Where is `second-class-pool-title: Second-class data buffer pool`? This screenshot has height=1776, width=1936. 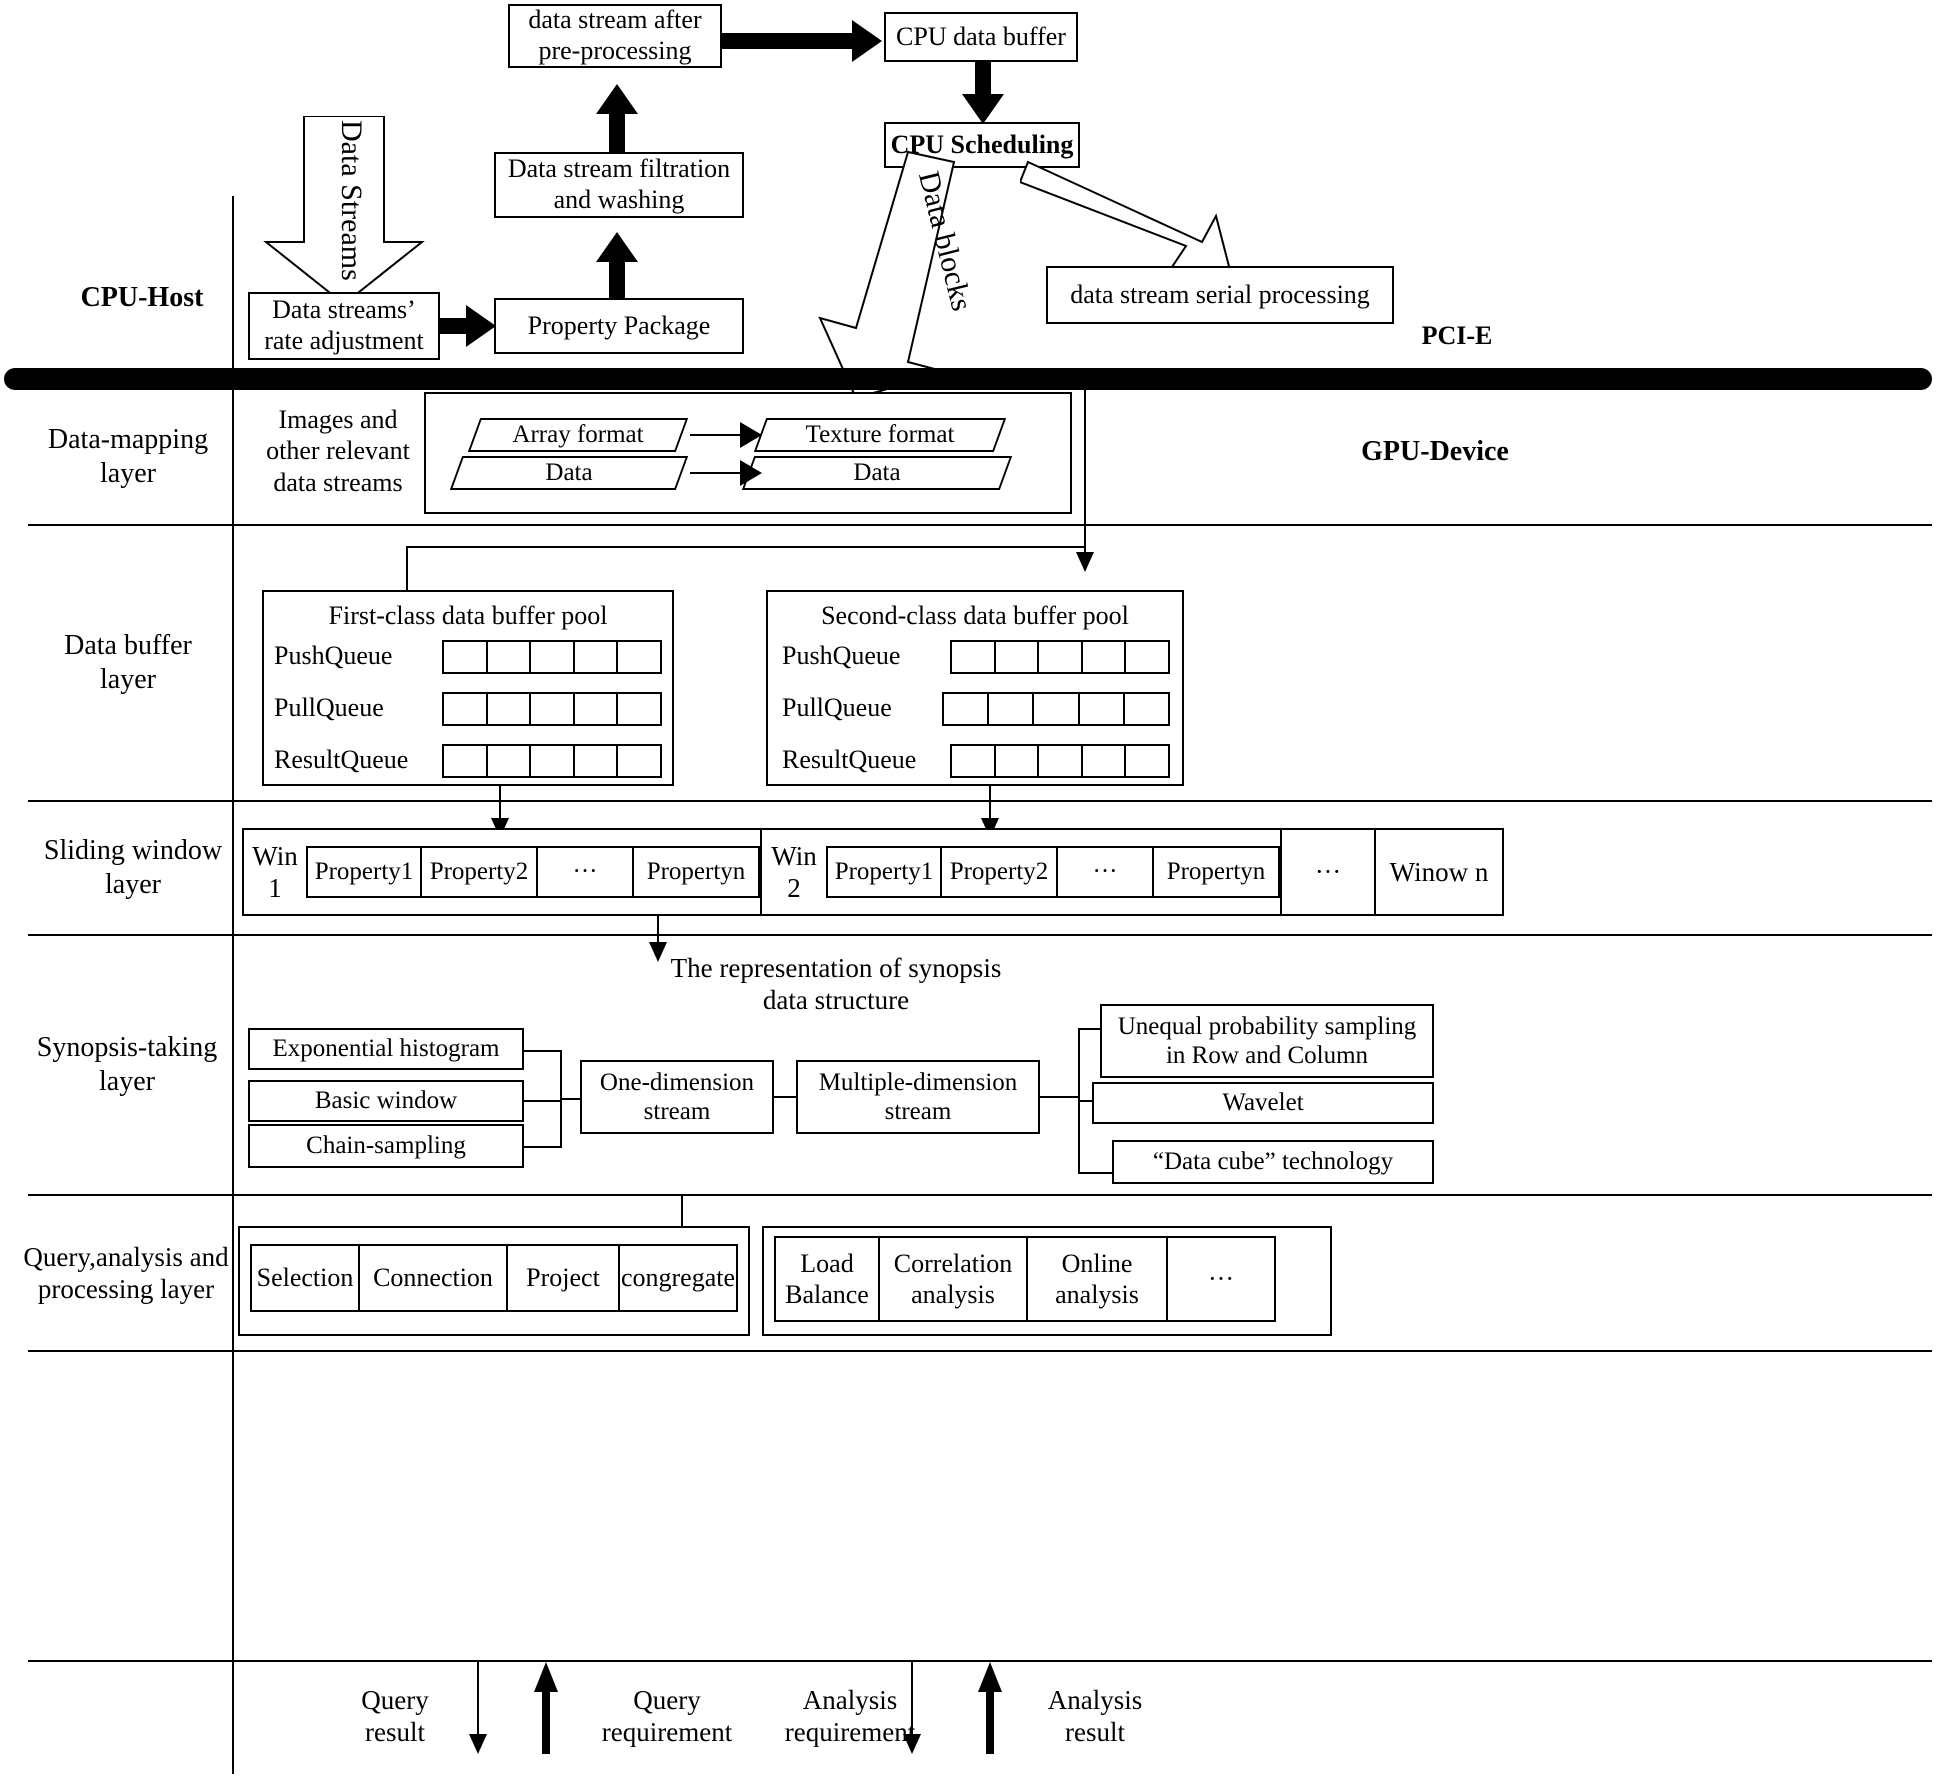
second-class-pool-title: Second-class data buffer pool is located at coordinates (975, 616).